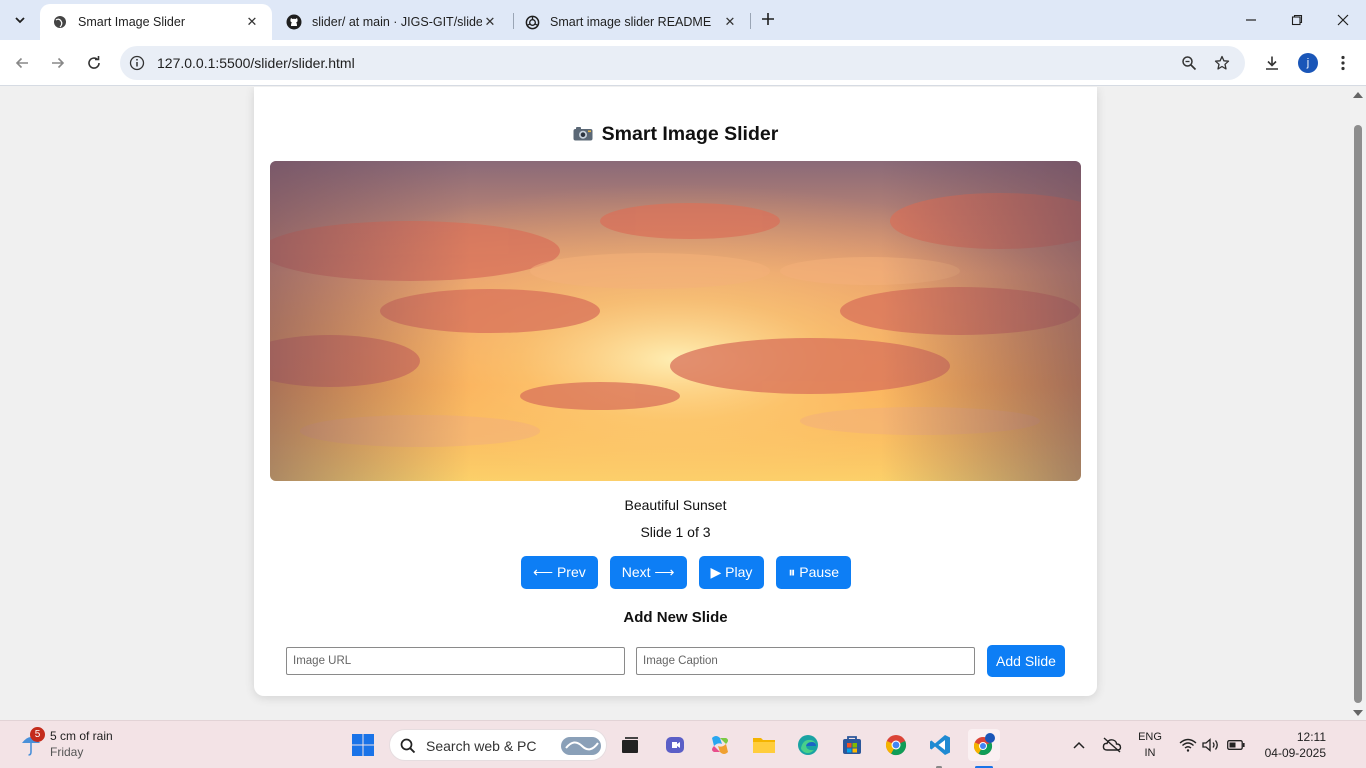 The width and height of the screenshot is (1366, 768). What do you see at coordinates (1311, 737) in the screenshot?
I see `clock-time: 12:11` at bounding box center [1311, 737].